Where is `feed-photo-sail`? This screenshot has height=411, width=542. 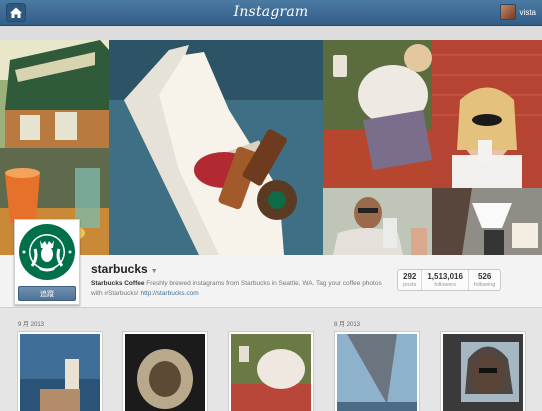 feed-photo-sail is located at coordinates (377, 371).